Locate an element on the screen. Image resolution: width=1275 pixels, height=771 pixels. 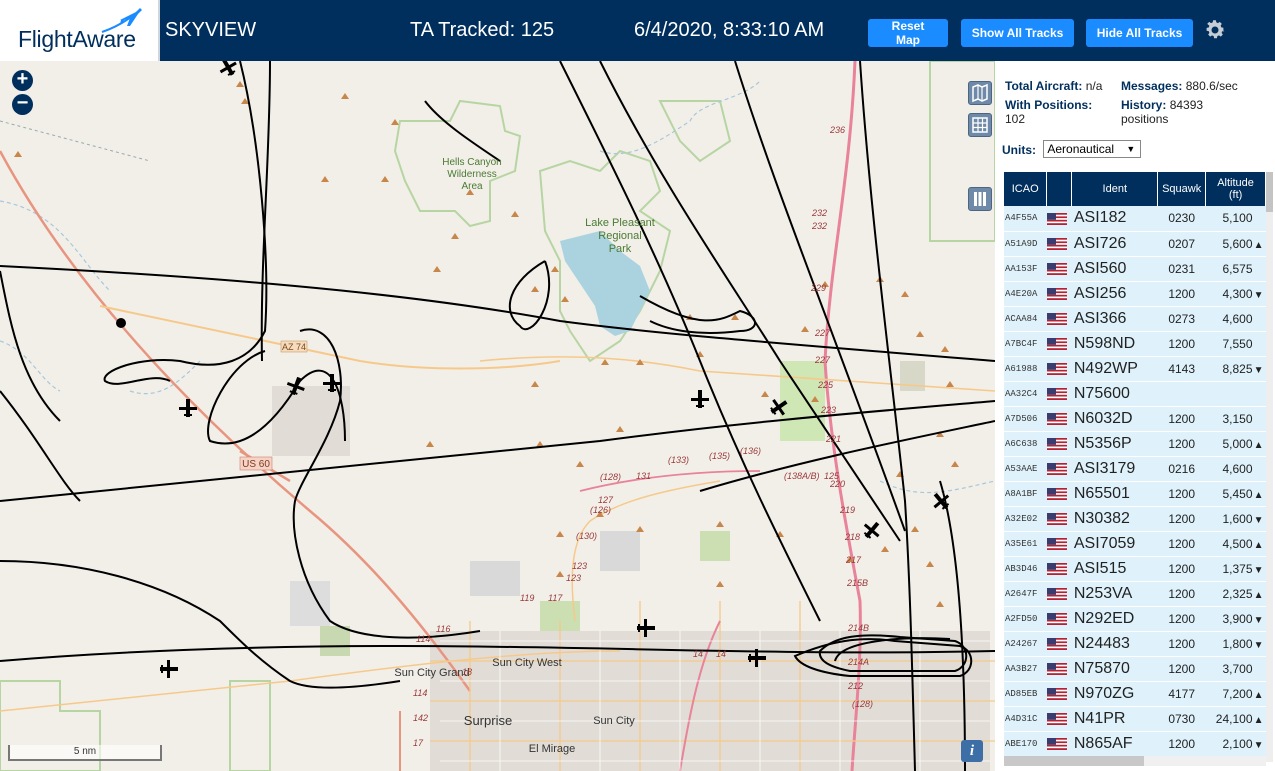
info-button: i is located at coordinates (972, 751).